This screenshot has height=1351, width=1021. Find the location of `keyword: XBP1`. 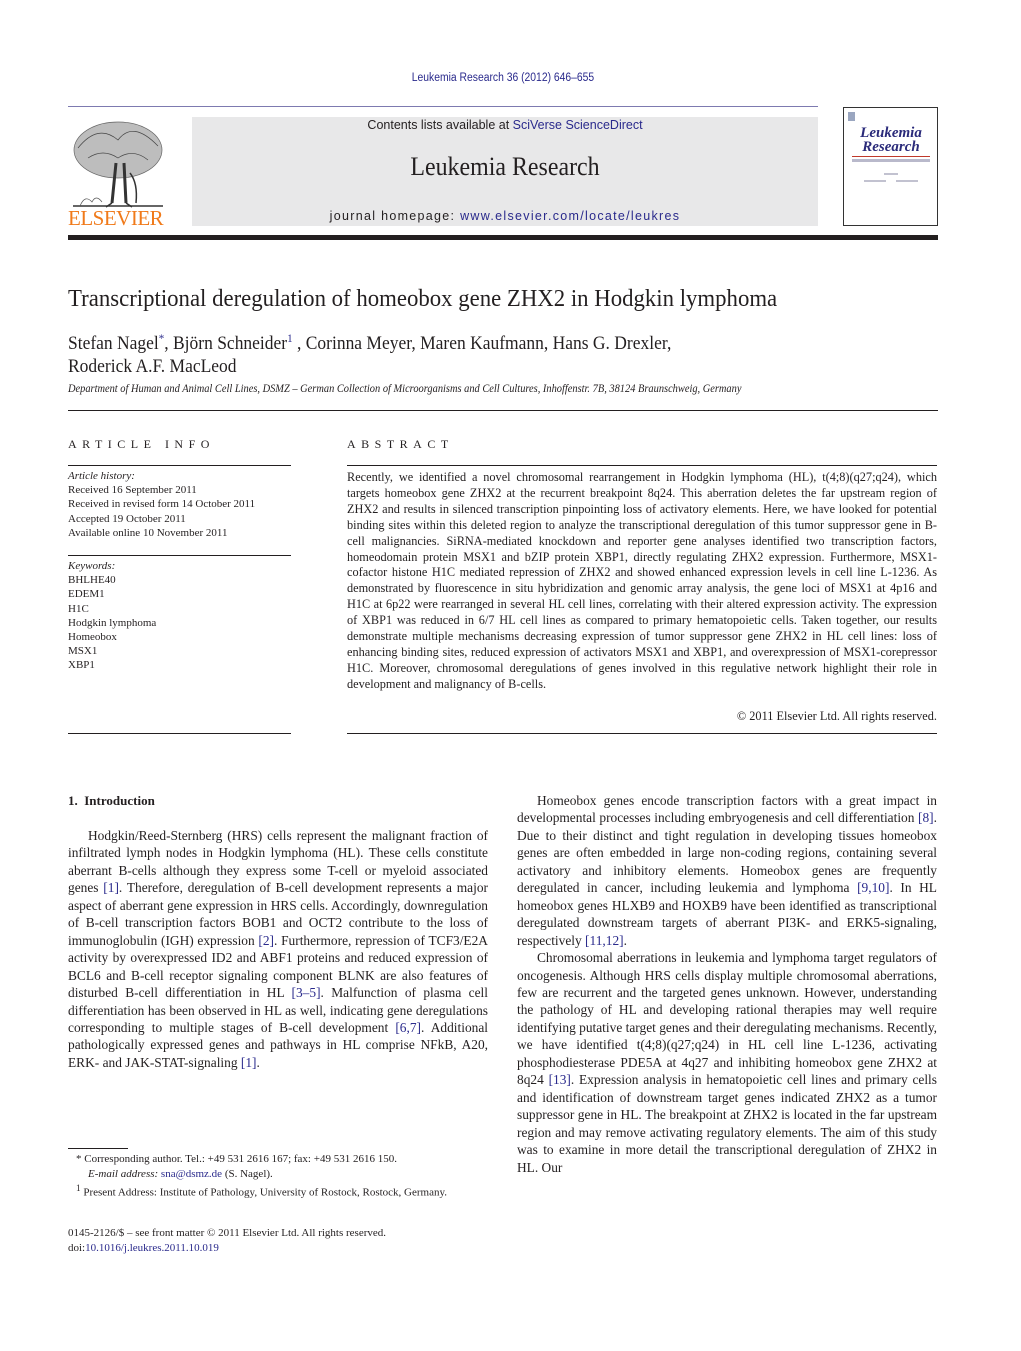

keyword: XBP1 is located at coordinates (81, 665).